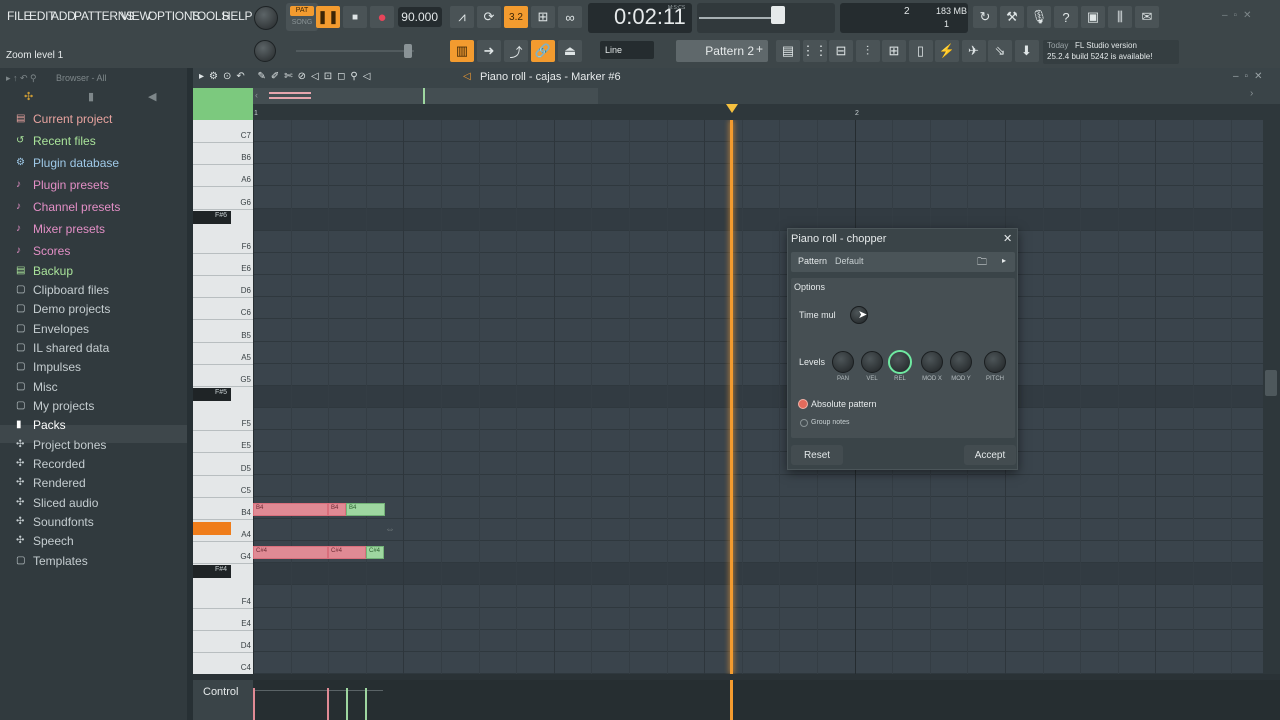  What do you see at coordinates (973, 51) in the screenshot?
I see `touch-controller-button: ✈` at bounding box center [973, 51].